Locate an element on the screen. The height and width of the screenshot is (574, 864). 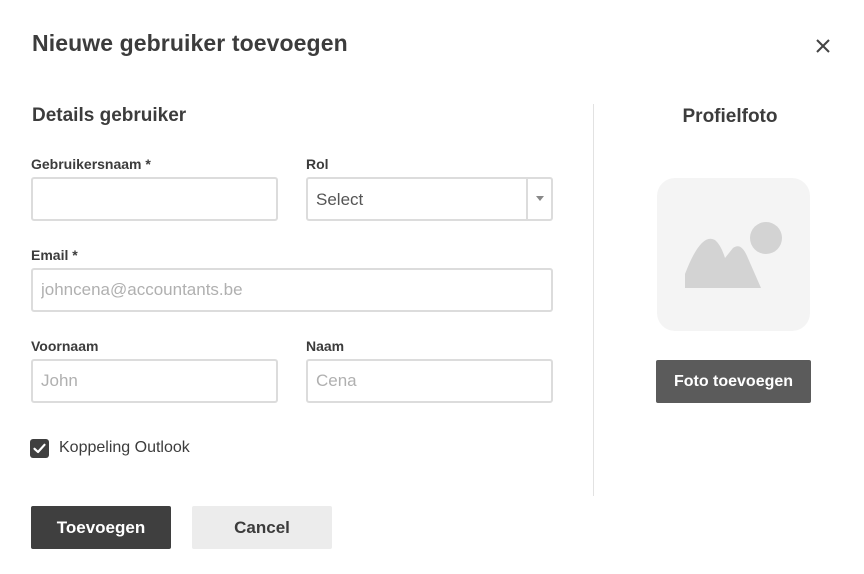
role-select: Select is located at coordinates (429, 199).